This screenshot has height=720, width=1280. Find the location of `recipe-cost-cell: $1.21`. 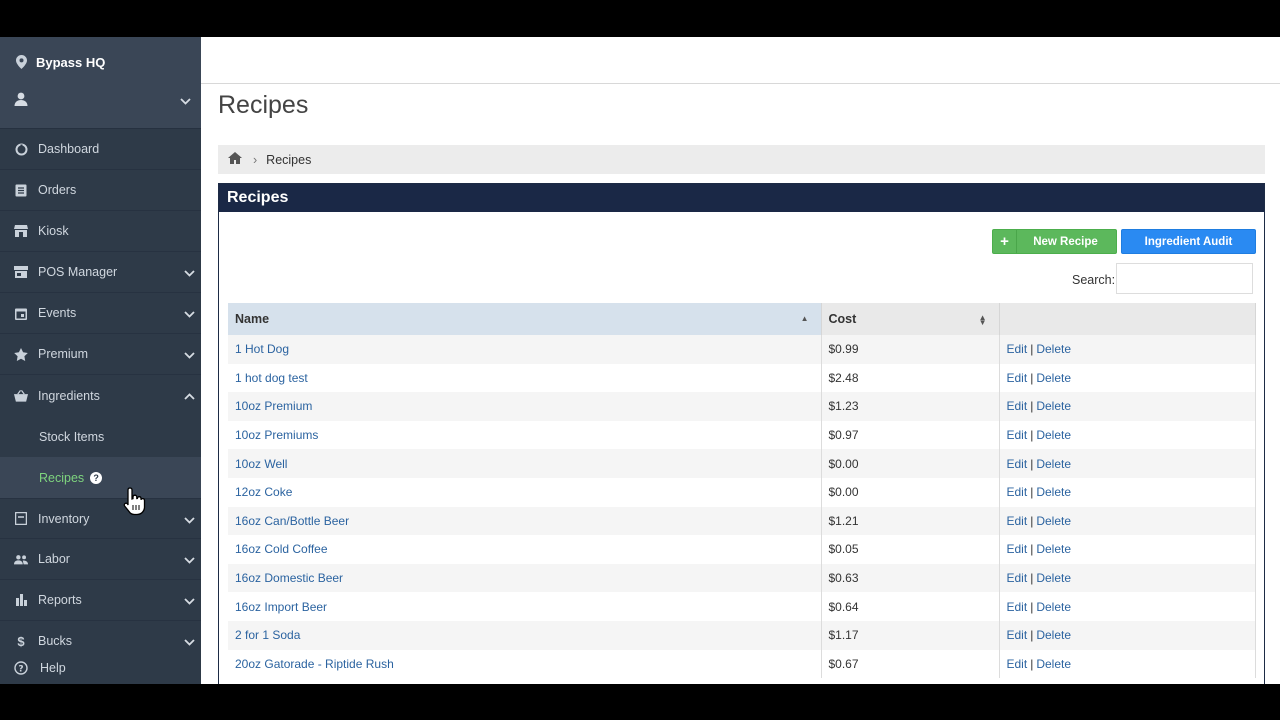

recipe-cost-cell: $1.21 is located at coordinates (910, 521).